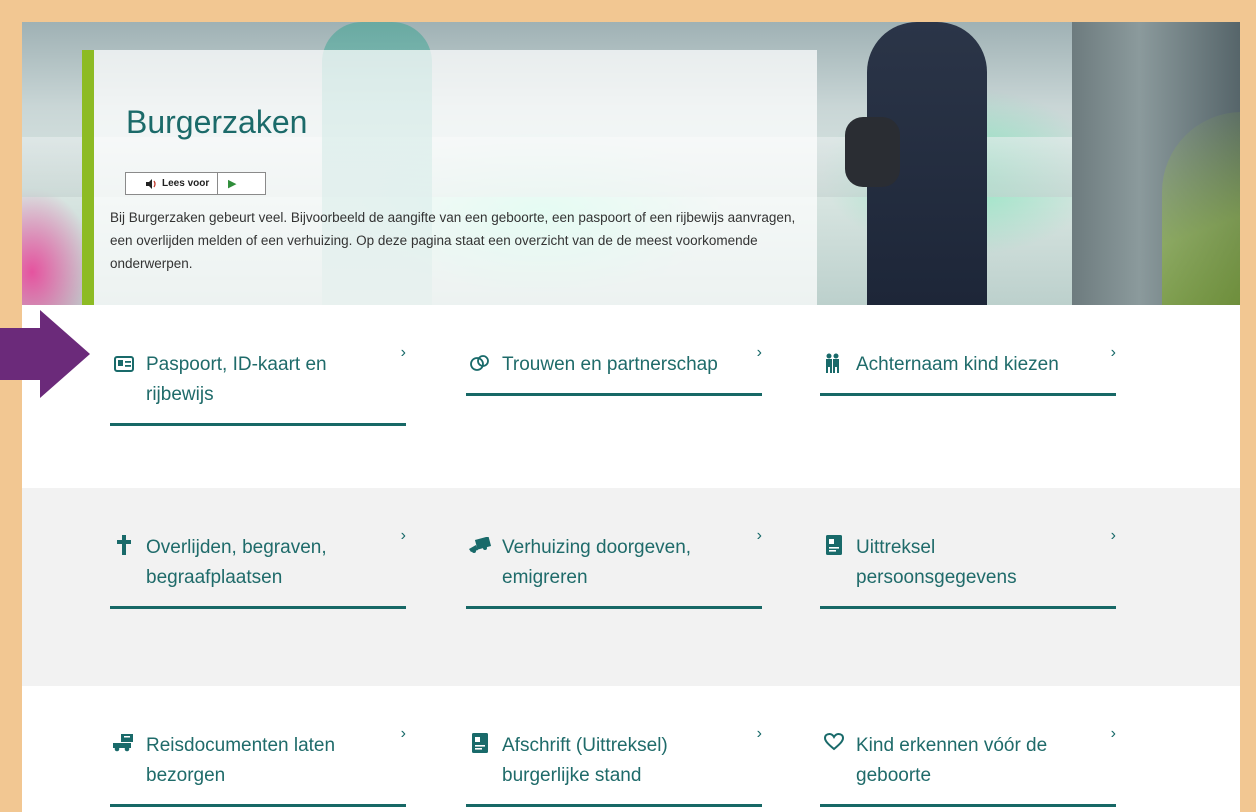 The width and height of the screenshot is (1256, 812). Describe the element at coordinates (45, 354) in the screenshot. I see `annotation-arrow-icon` at that location.